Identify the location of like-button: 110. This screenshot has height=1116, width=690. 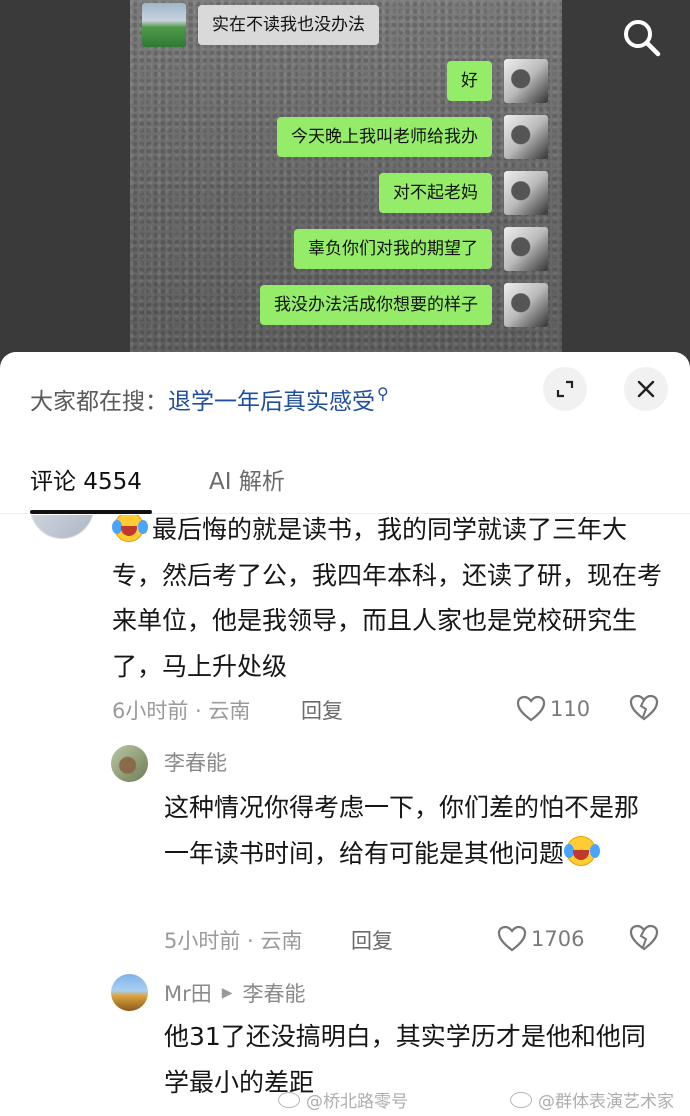
(553, 709).